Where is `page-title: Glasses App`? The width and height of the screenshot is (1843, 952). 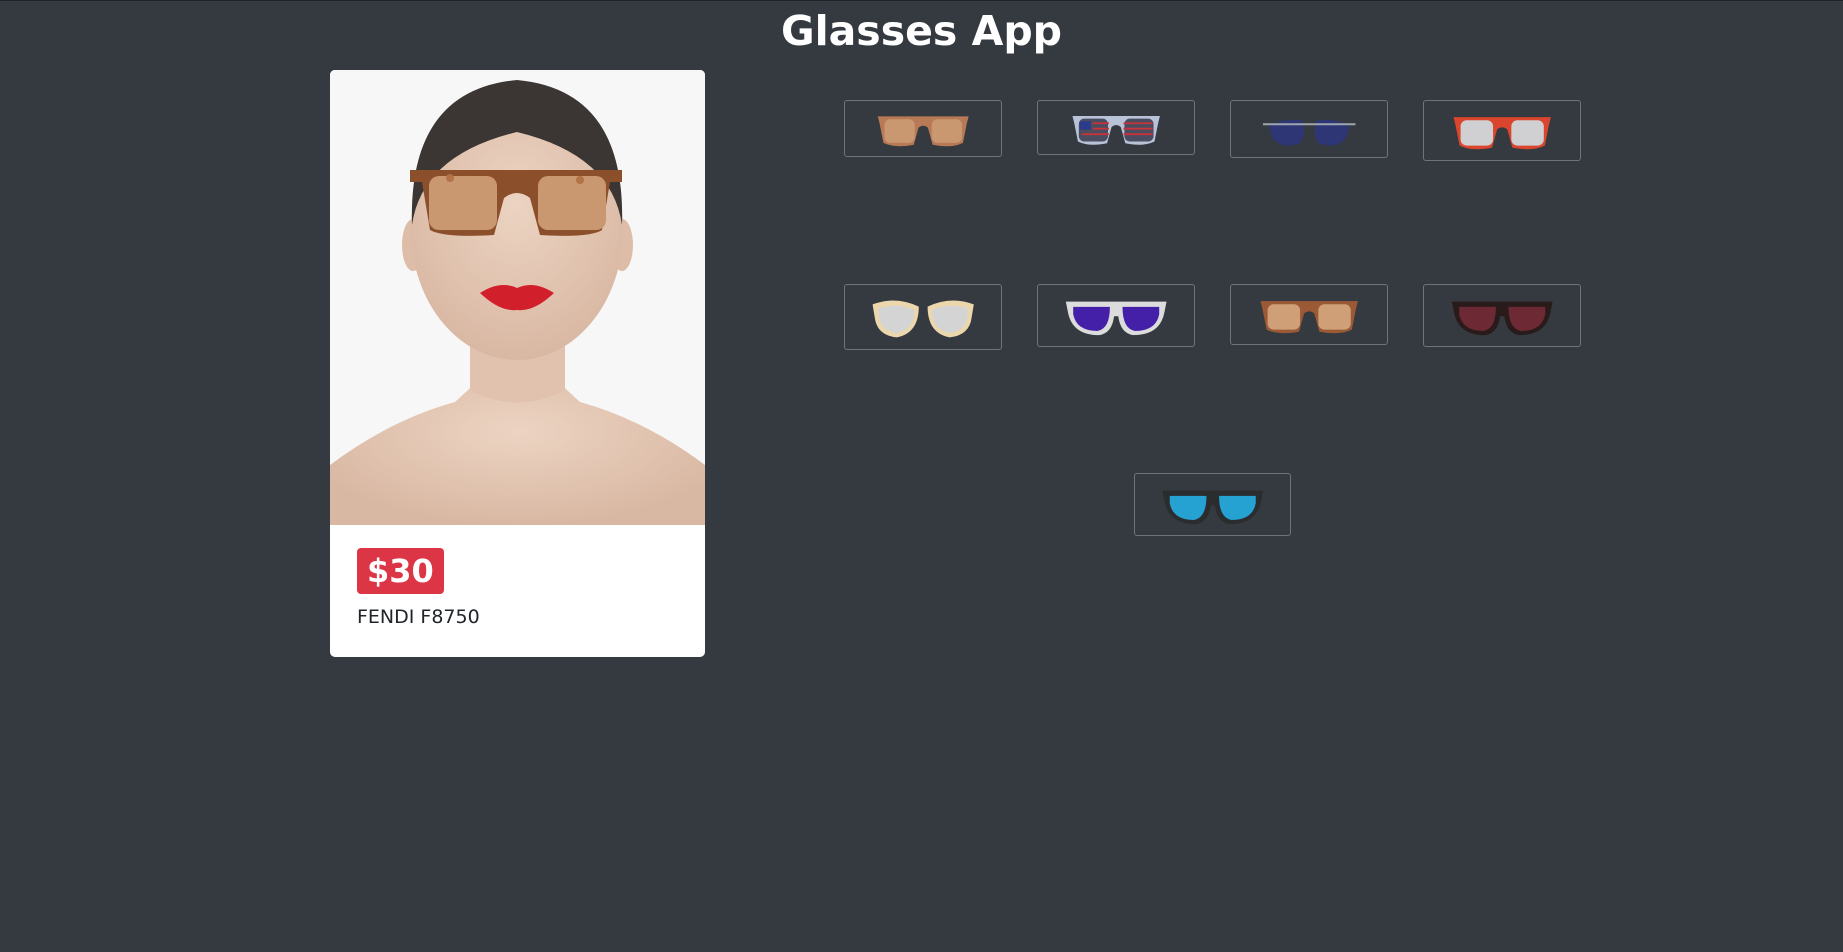 page-title: Glasses App is located at coordinates (921, 31).